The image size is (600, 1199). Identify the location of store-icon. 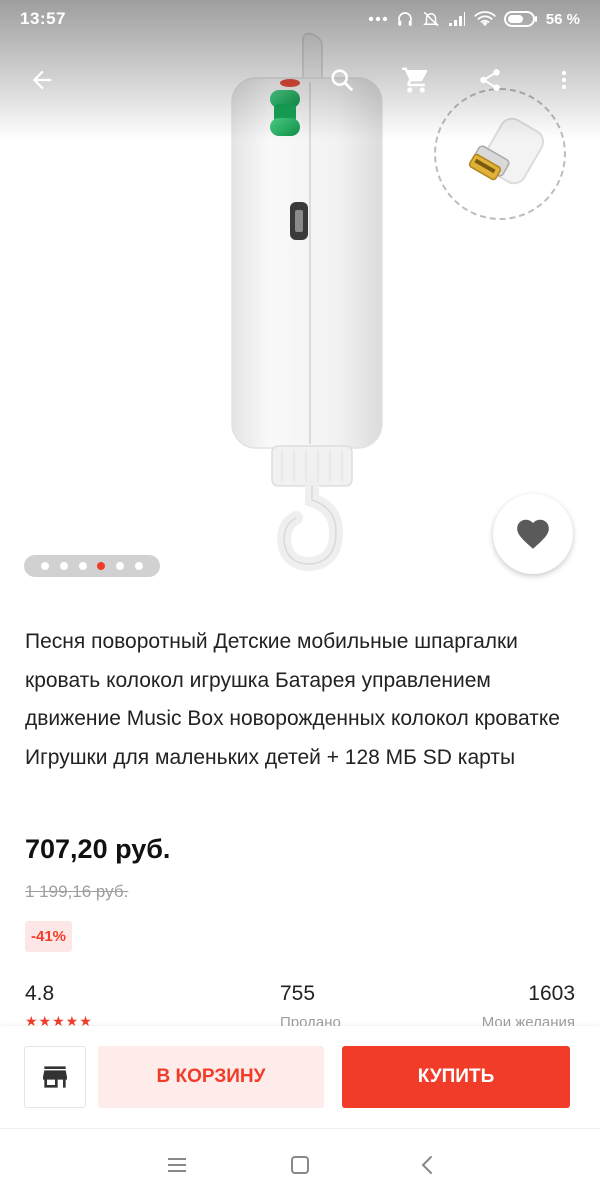
(55, 1077).